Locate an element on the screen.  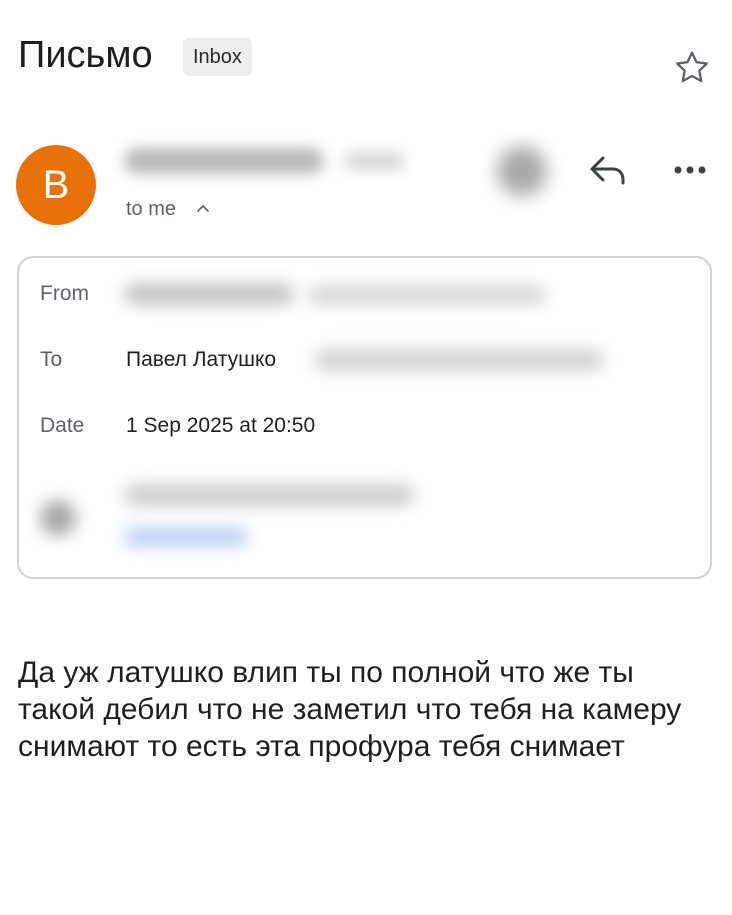
sender-avatar: B is located at coordinates (56, 185).